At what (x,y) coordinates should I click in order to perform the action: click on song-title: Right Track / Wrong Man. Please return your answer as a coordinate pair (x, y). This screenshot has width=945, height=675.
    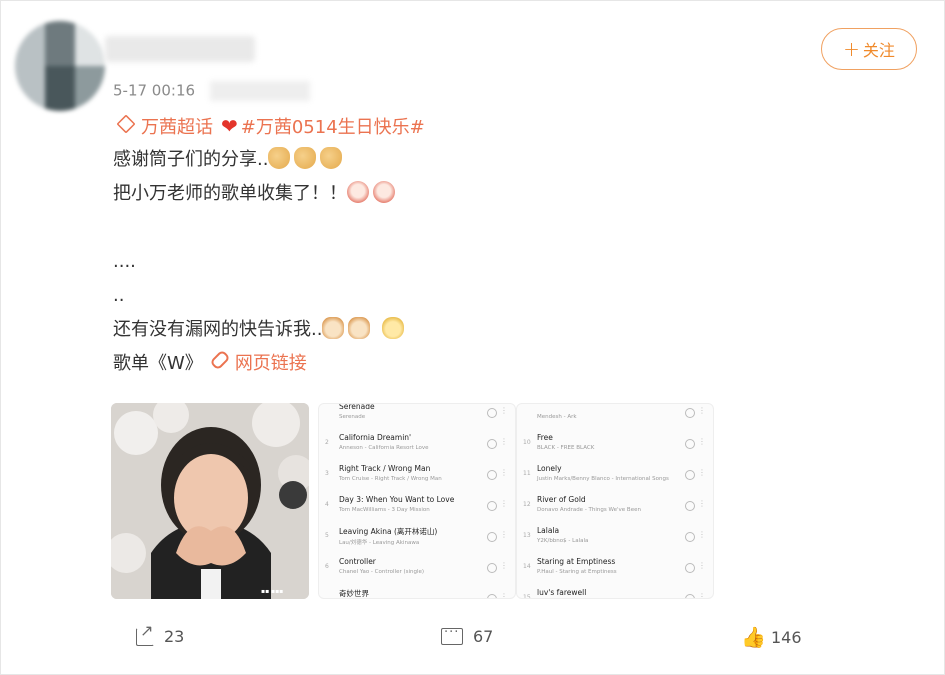
    Looking at the image, I should click on (385, 468).